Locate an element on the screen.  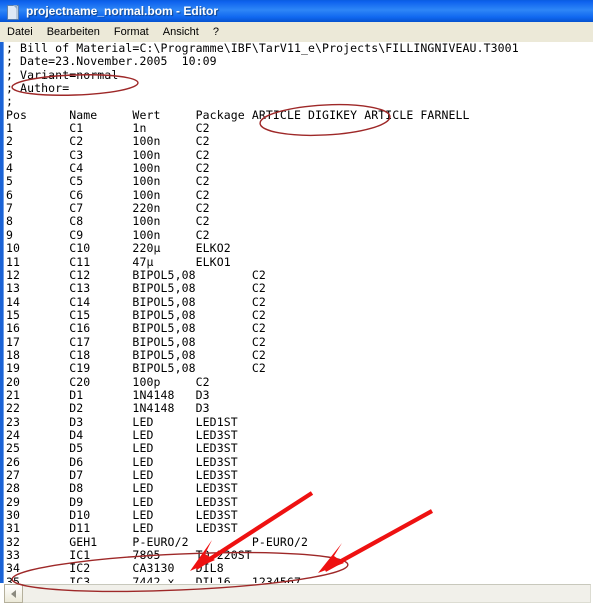
menu-item-ansicht: Ansicht is located at coordinates (181, 32).